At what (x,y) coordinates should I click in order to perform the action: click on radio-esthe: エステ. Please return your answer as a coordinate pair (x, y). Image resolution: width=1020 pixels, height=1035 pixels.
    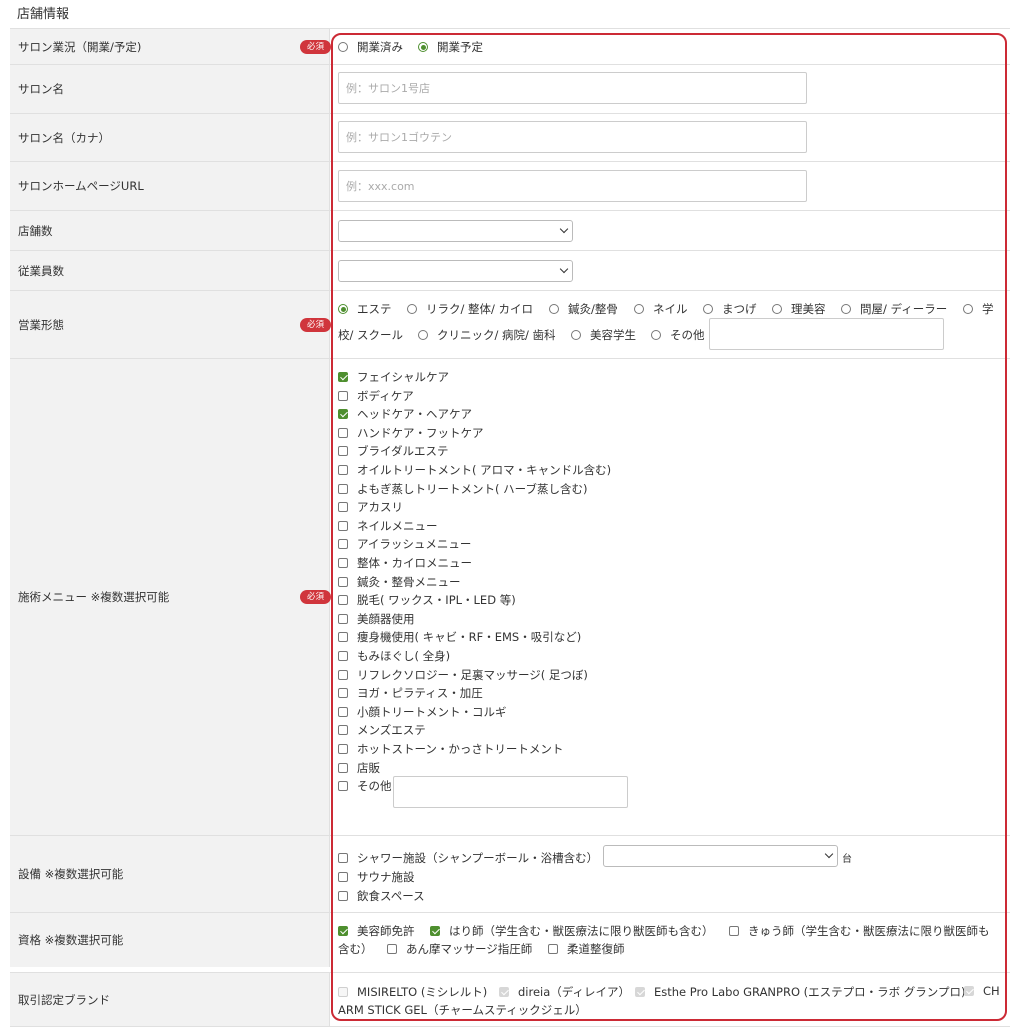
    Looking at the image, I should click on (365, 309).